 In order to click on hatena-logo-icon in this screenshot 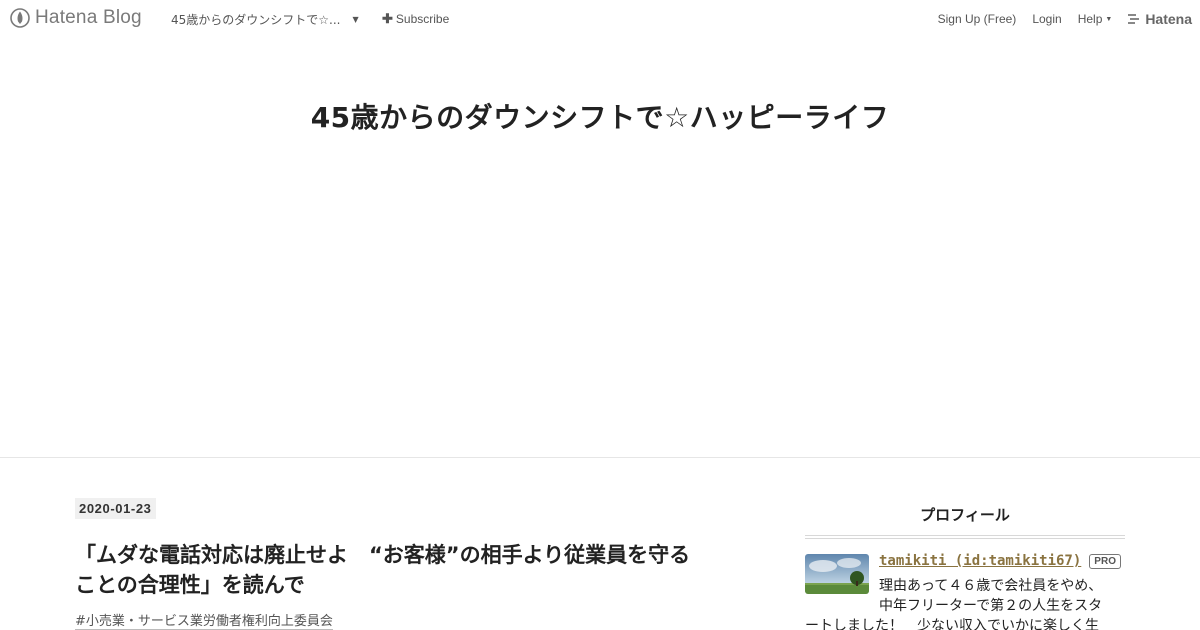, I will do `click(1134, 19)`.